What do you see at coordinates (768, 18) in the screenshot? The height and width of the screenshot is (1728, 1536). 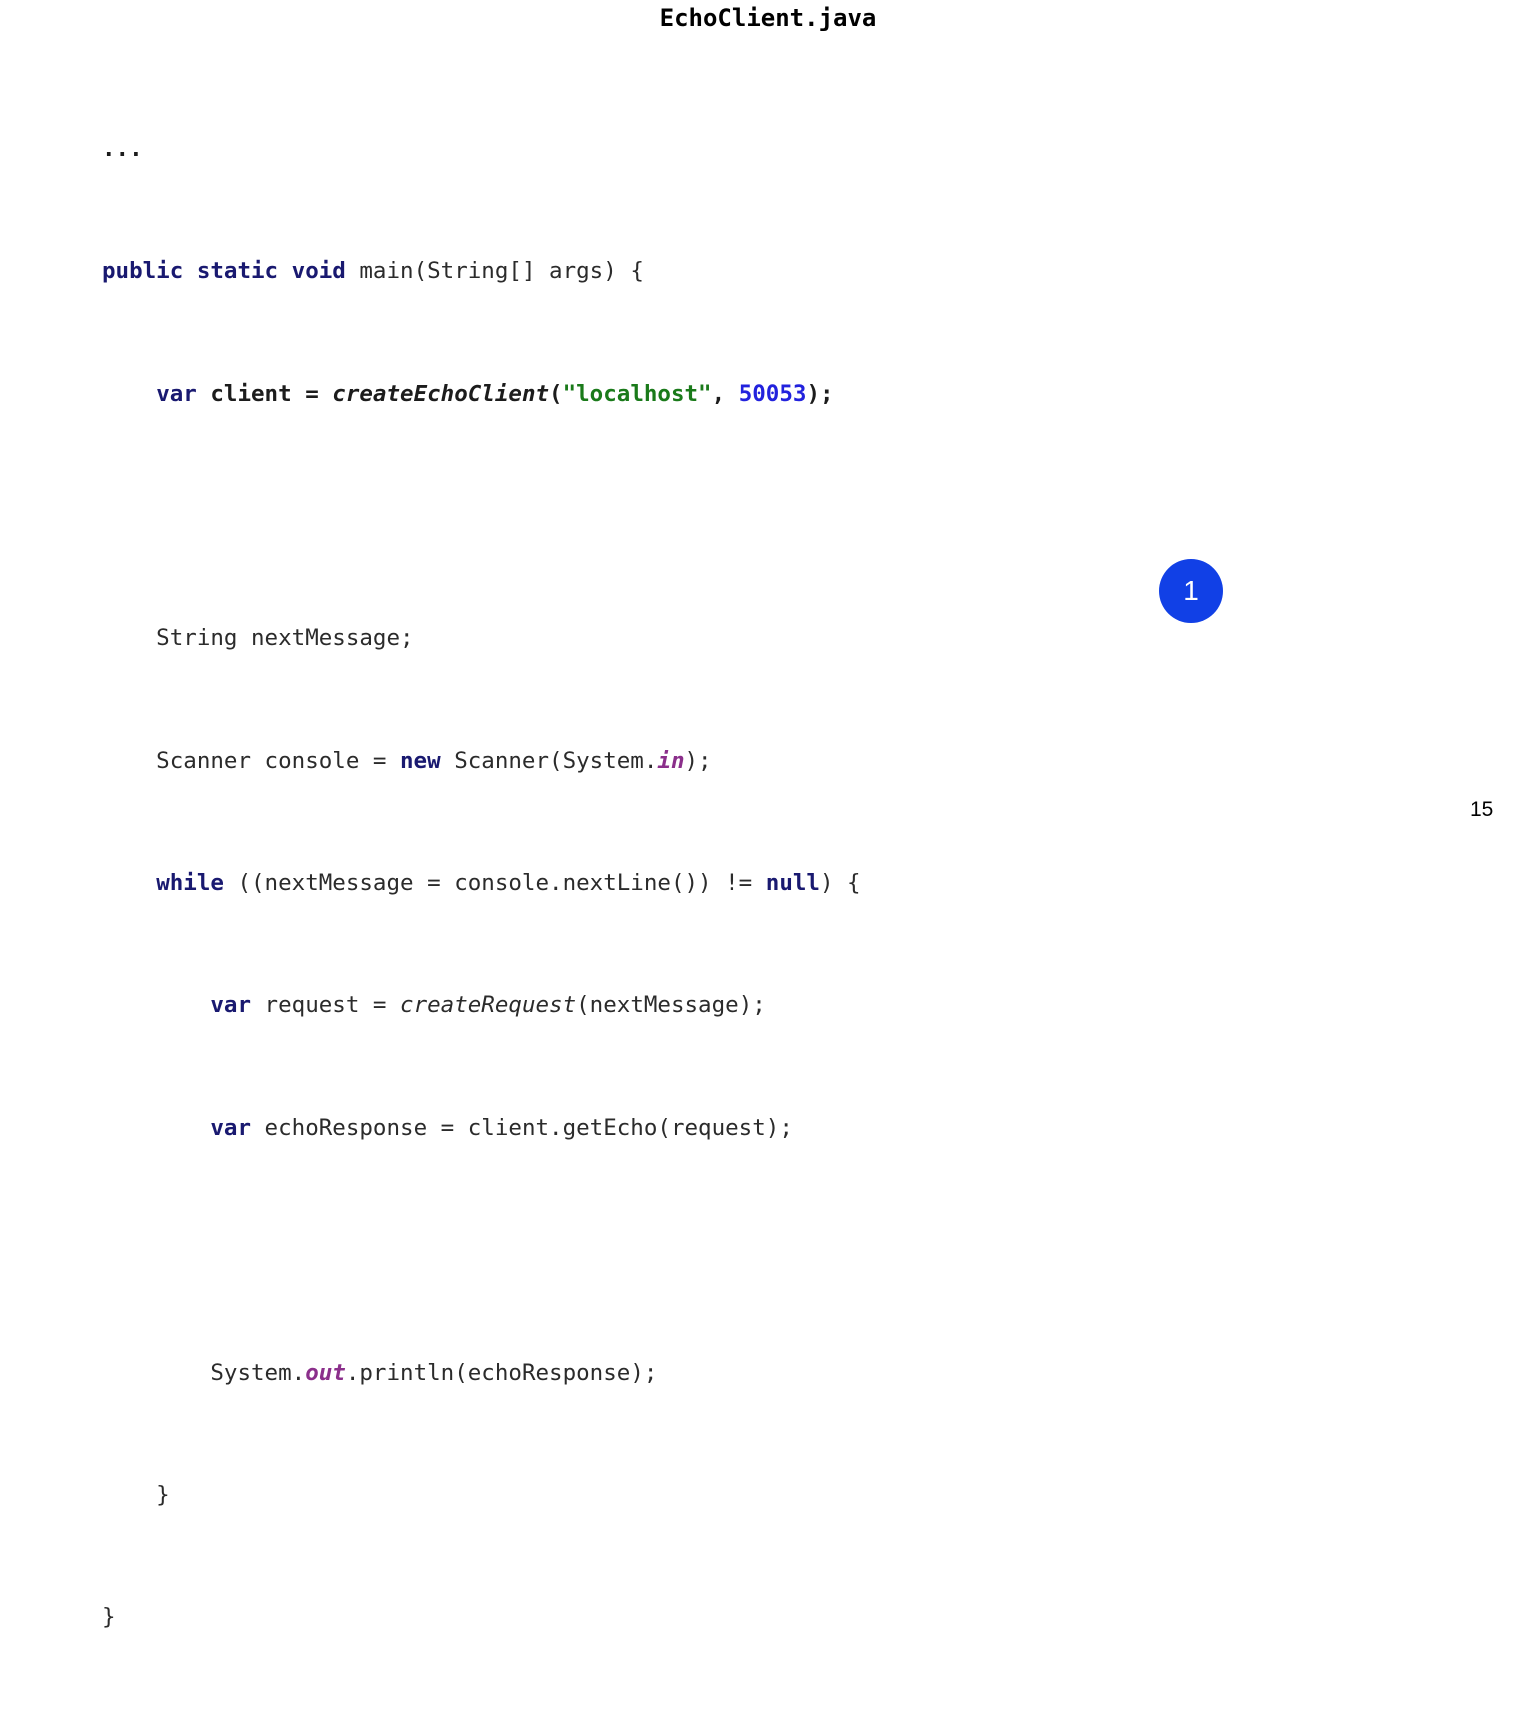 I see `page-title: EchoClient.java` at bounding box center [768, 18].